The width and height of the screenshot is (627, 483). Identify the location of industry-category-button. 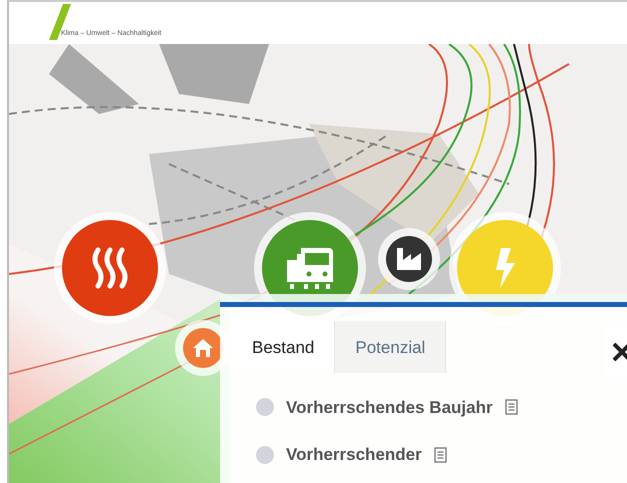
(409, 259).